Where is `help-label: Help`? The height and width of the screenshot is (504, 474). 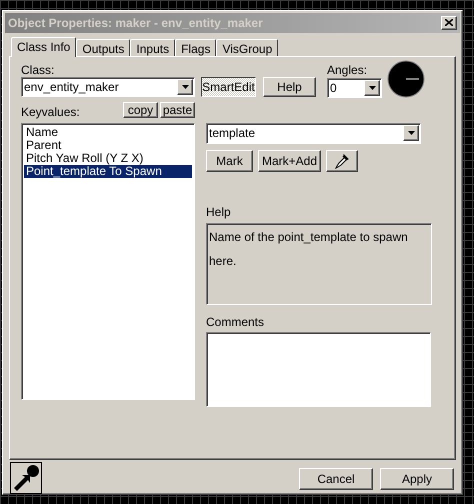
help-label: Help is located at coordinates (219, 212).